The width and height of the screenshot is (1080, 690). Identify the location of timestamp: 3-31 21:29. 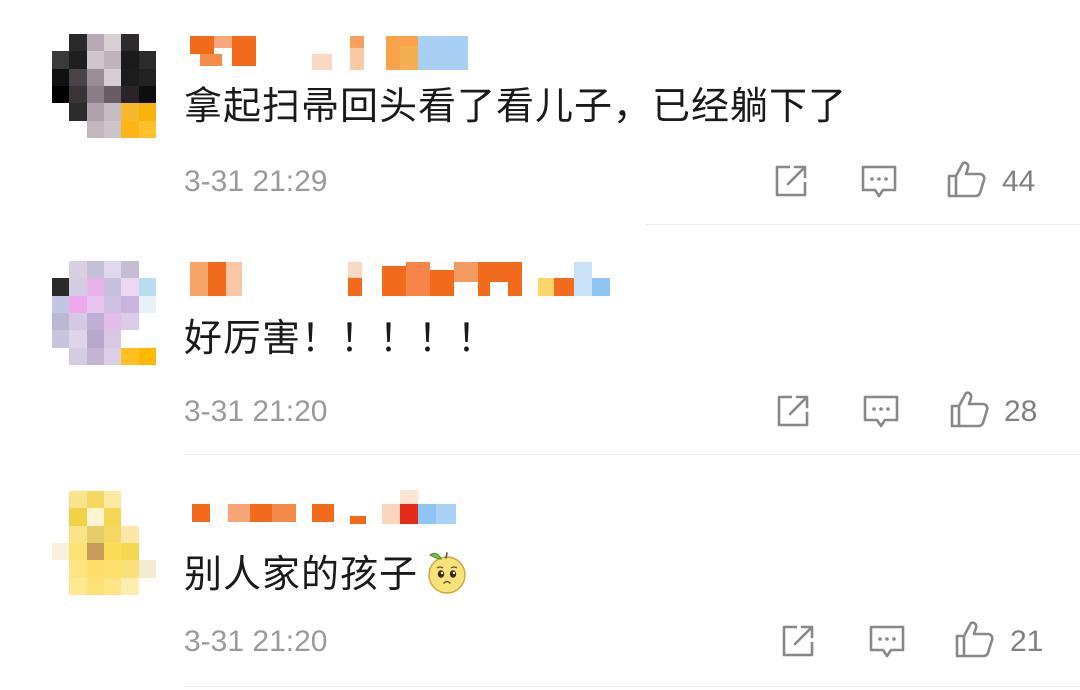
(256, 181).